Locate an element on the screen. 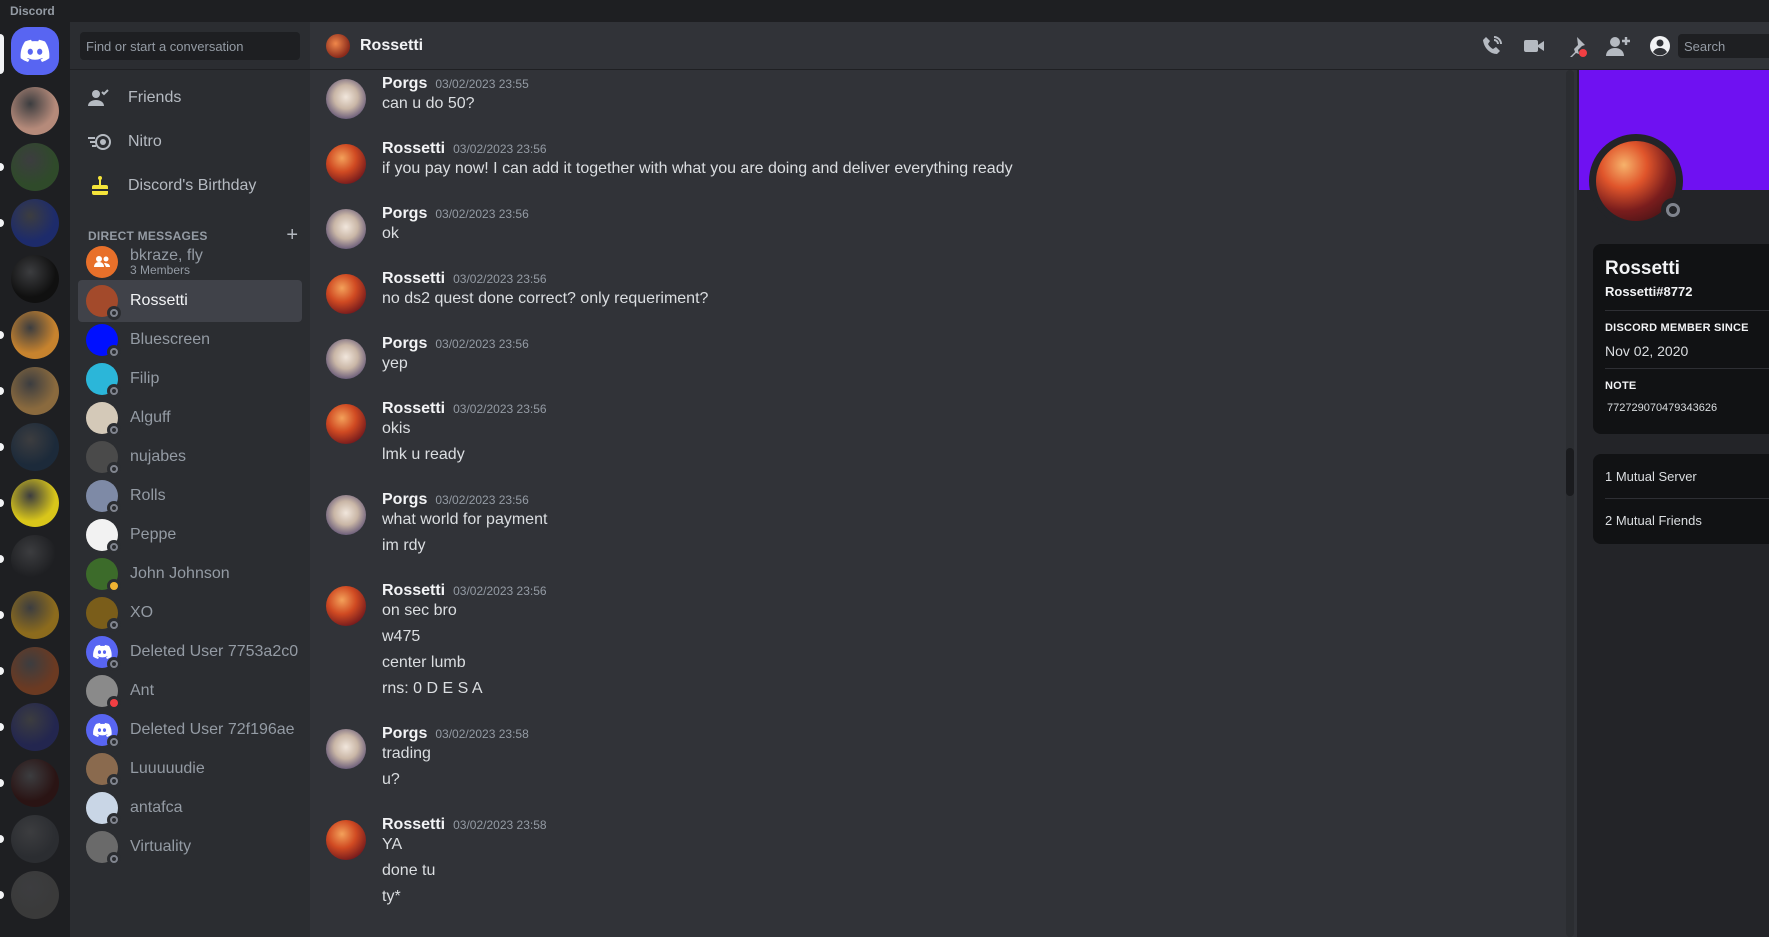  dm-text: John Johnson is located at coordinates (180, 574).